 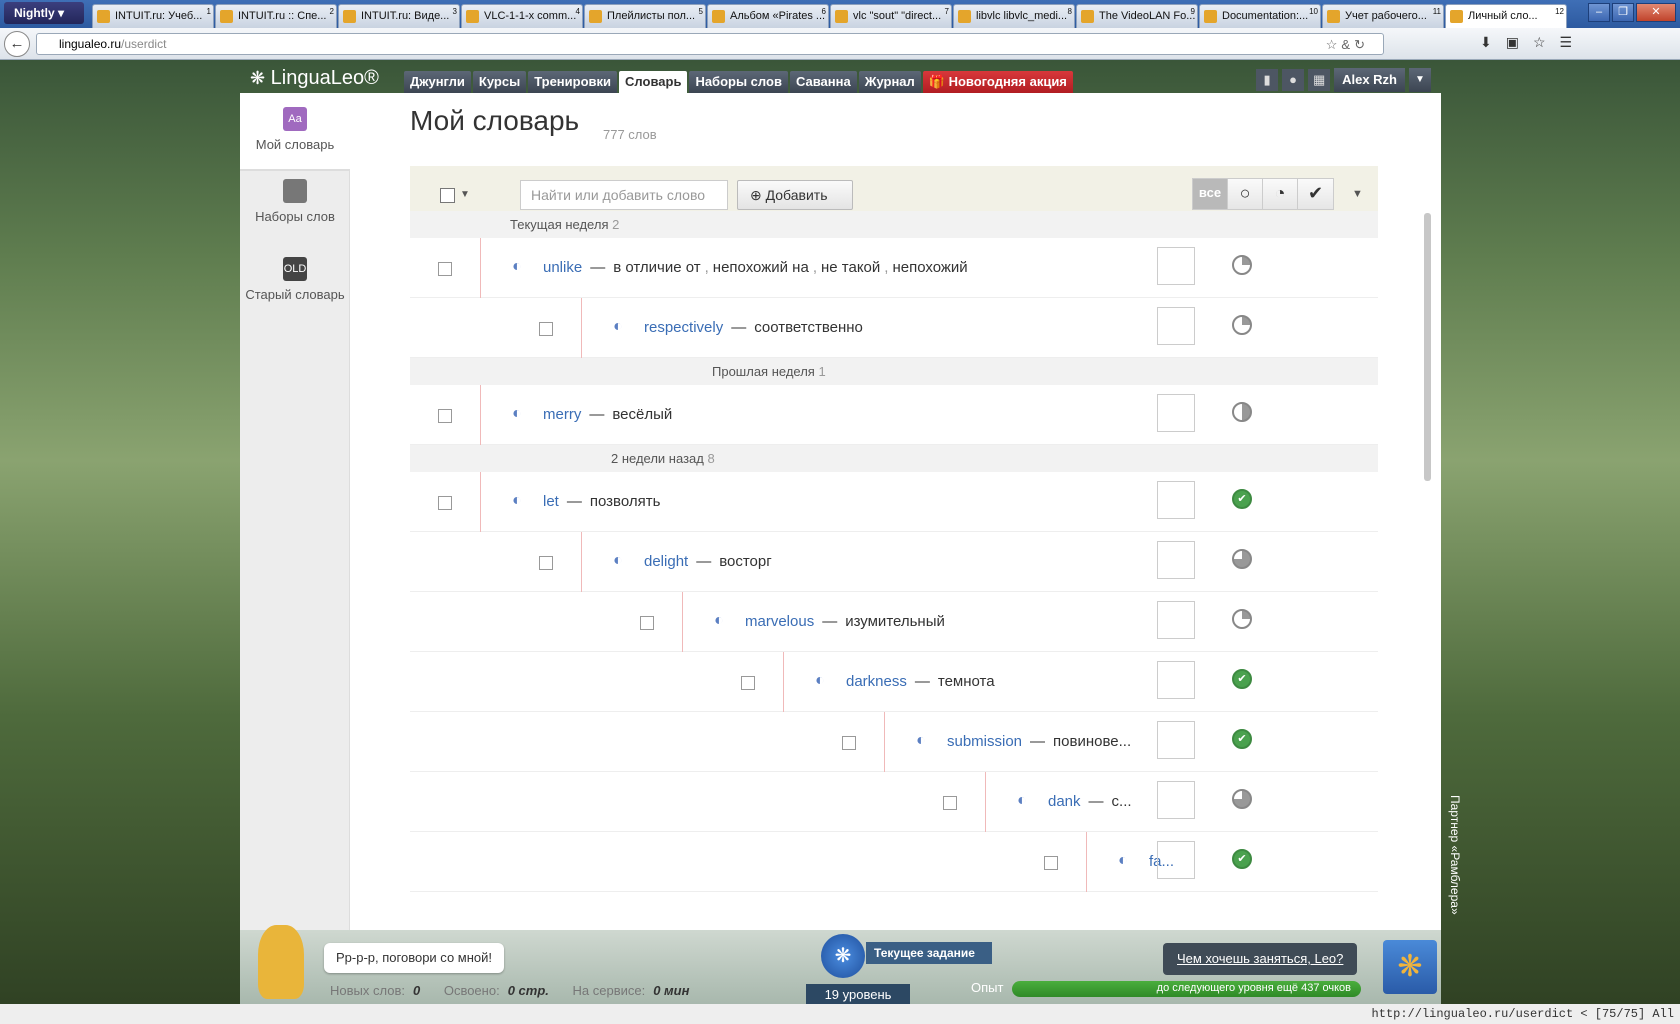 What do you see at coordinates (624, 195) in the screenshot?
I see `search-input` at bounding box center [624, 195].